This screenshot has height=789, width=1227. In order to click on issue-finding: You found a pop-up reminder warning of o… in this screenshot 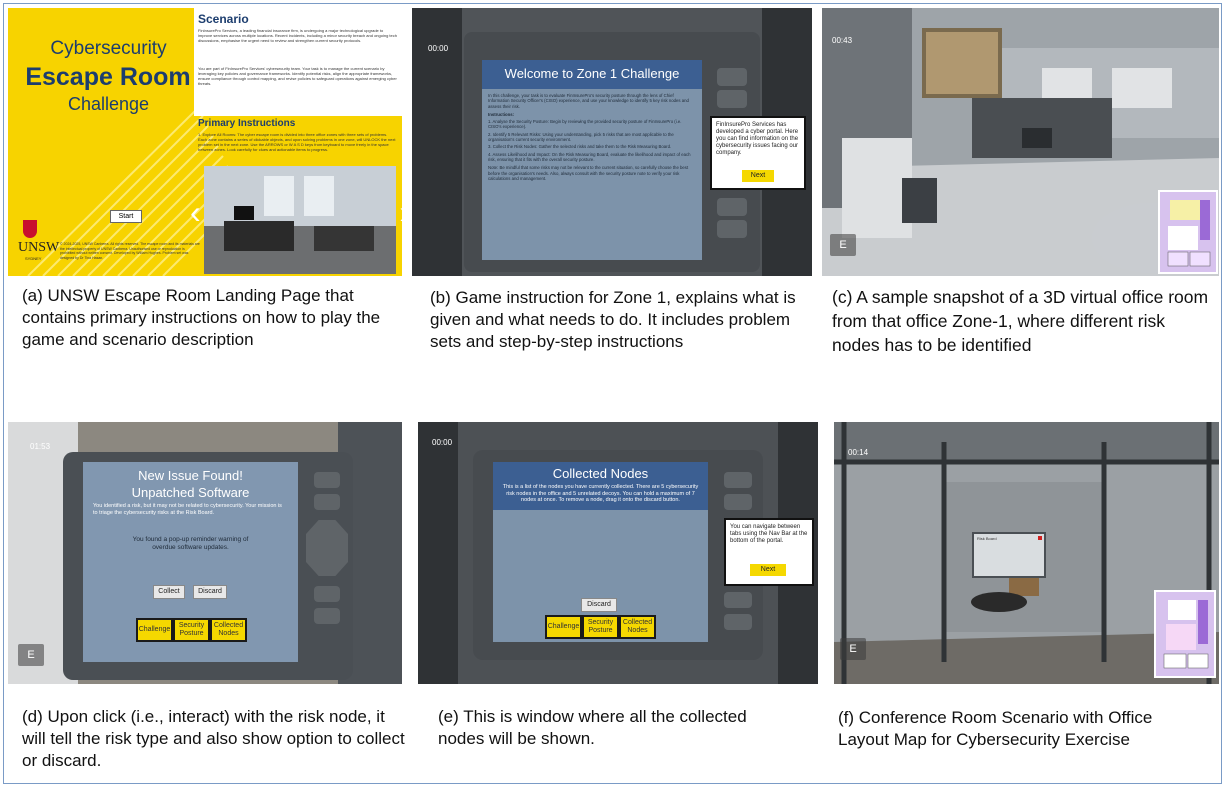, I will do `click(190, 543)`.